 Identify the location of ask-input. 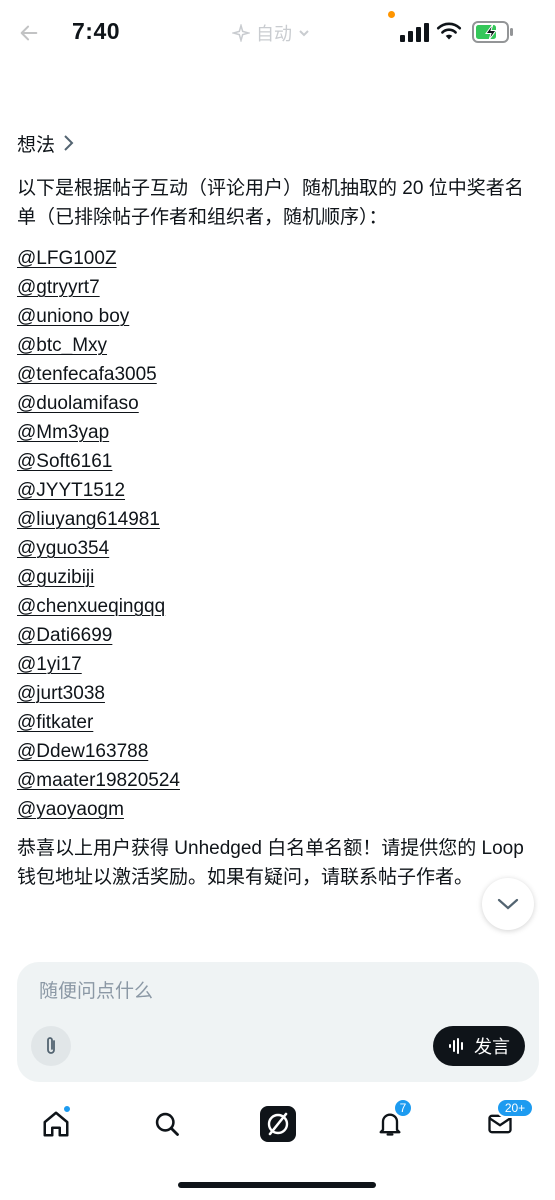
(269, 992).